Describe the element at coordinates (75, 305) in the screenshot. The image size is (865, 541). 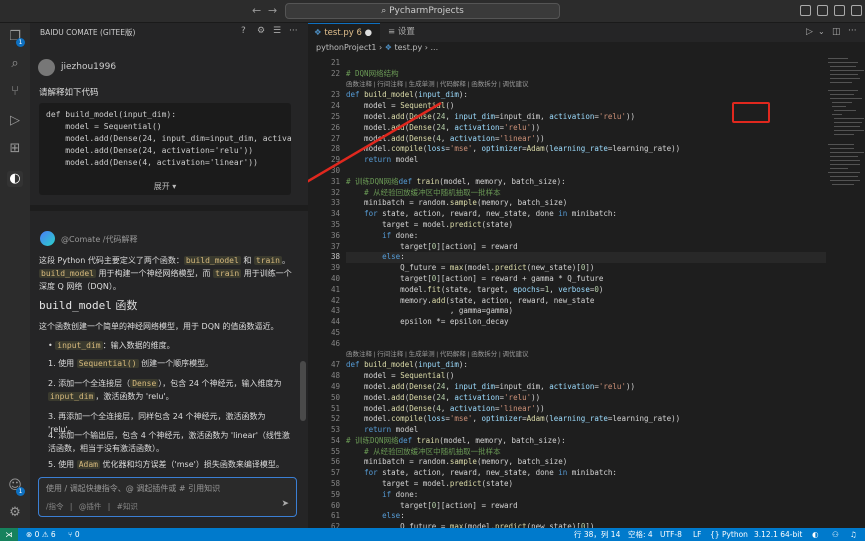
I see `heading-code: build_model` at that location.